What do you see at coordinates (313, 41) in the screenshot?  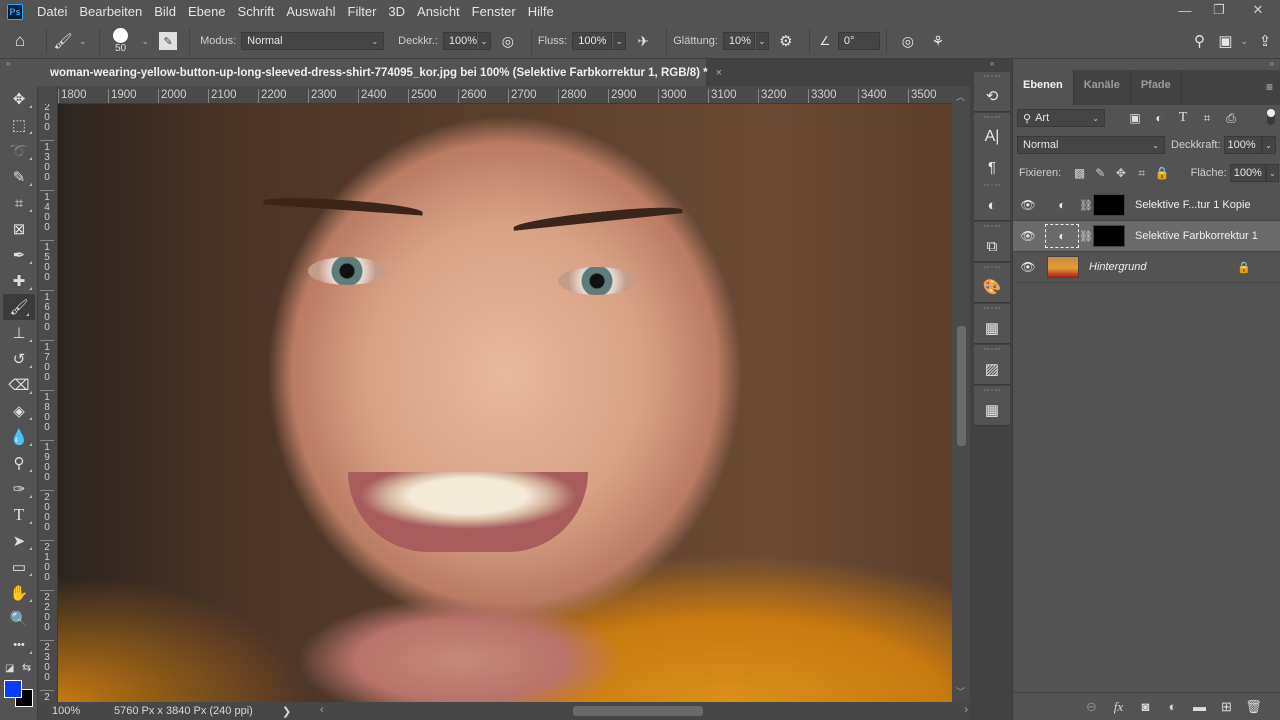 I see `modus-select: Normal ⌄` at bounding box center [313, 41].